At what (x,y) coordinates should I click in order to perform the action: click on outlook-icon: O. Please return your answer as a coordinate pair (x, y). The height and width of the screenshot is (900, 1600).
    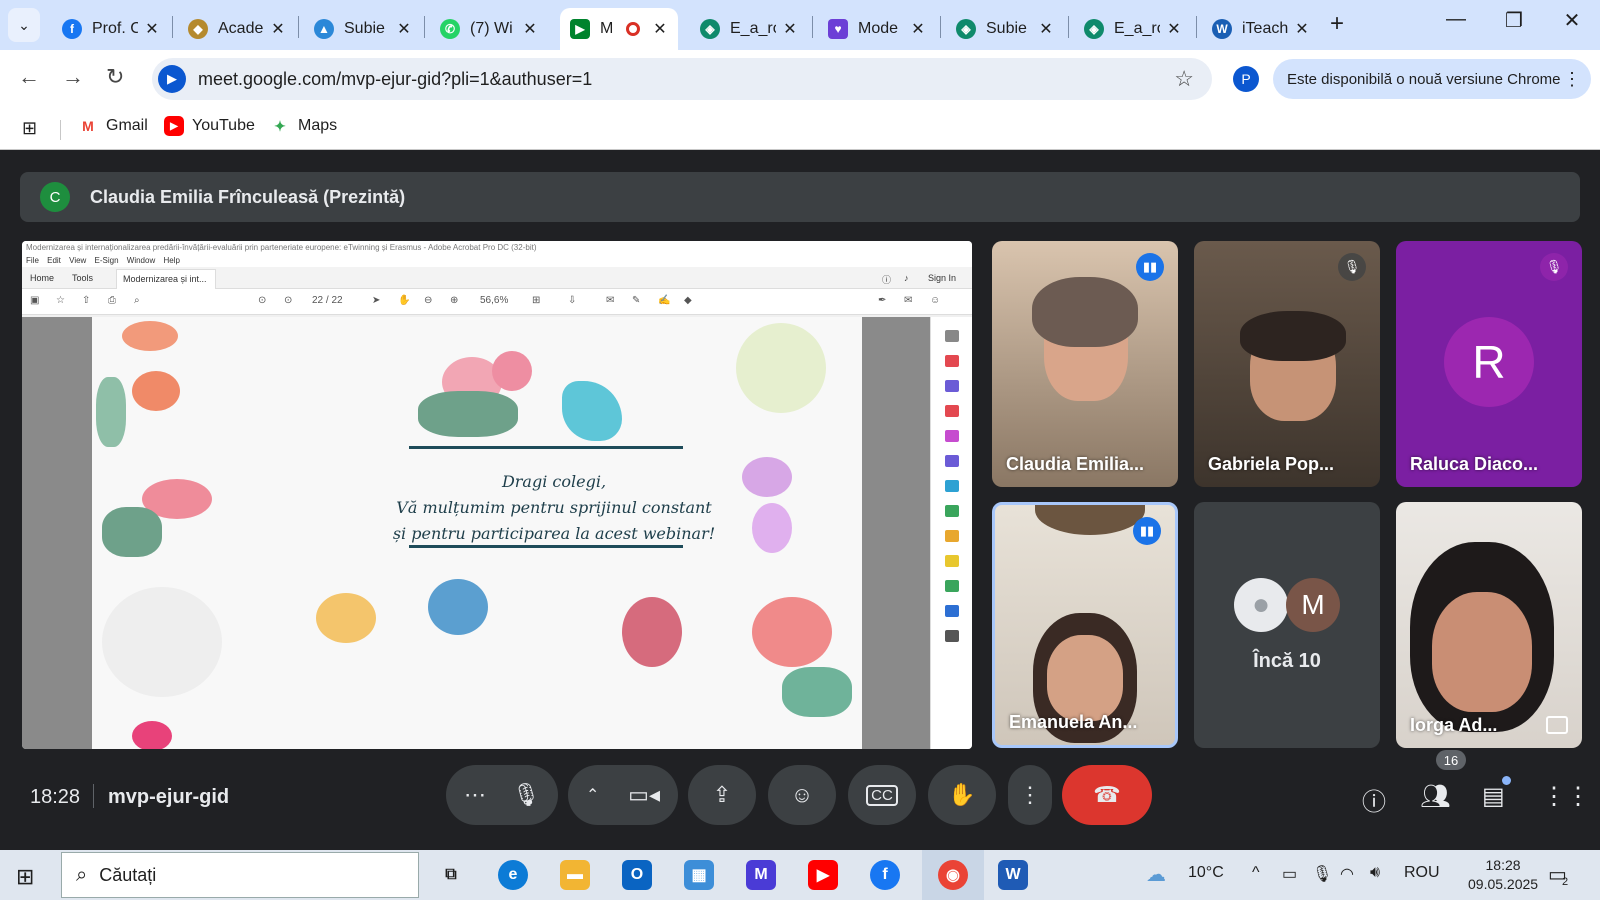
    Looking at the image, I should click on (637, 875).